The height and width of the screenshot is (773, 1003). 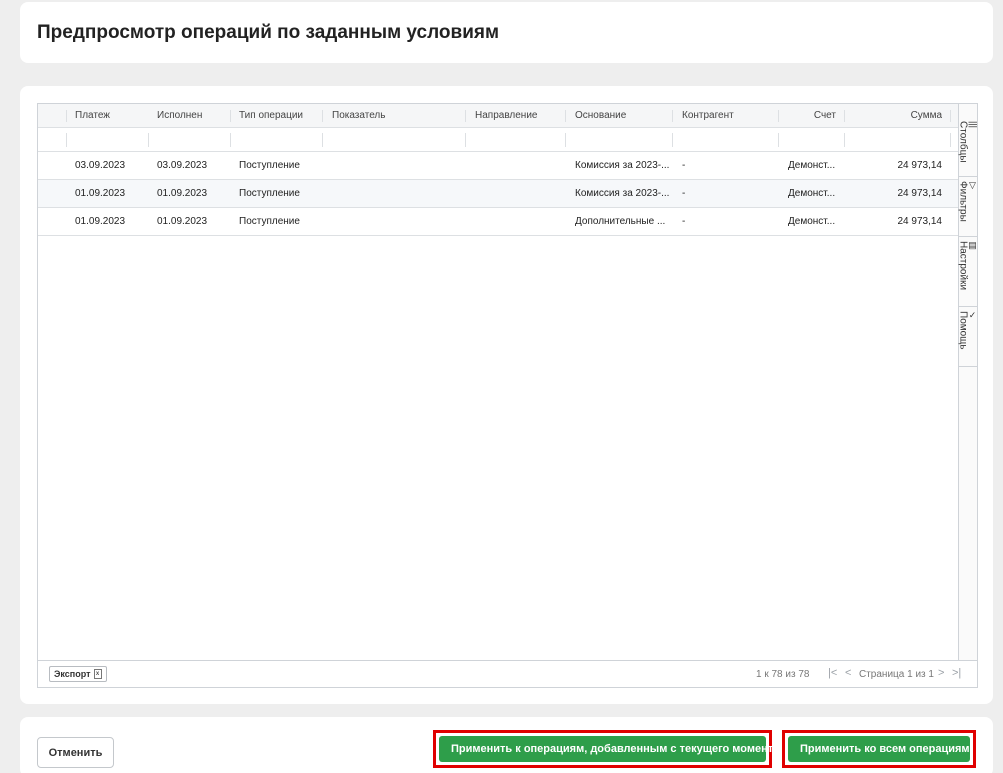 I want to click on side-tool-panel: ||| Столбцы ▽ Фильтры ▤ Настройки ✓ Помощь, so click(x=968, y=382).